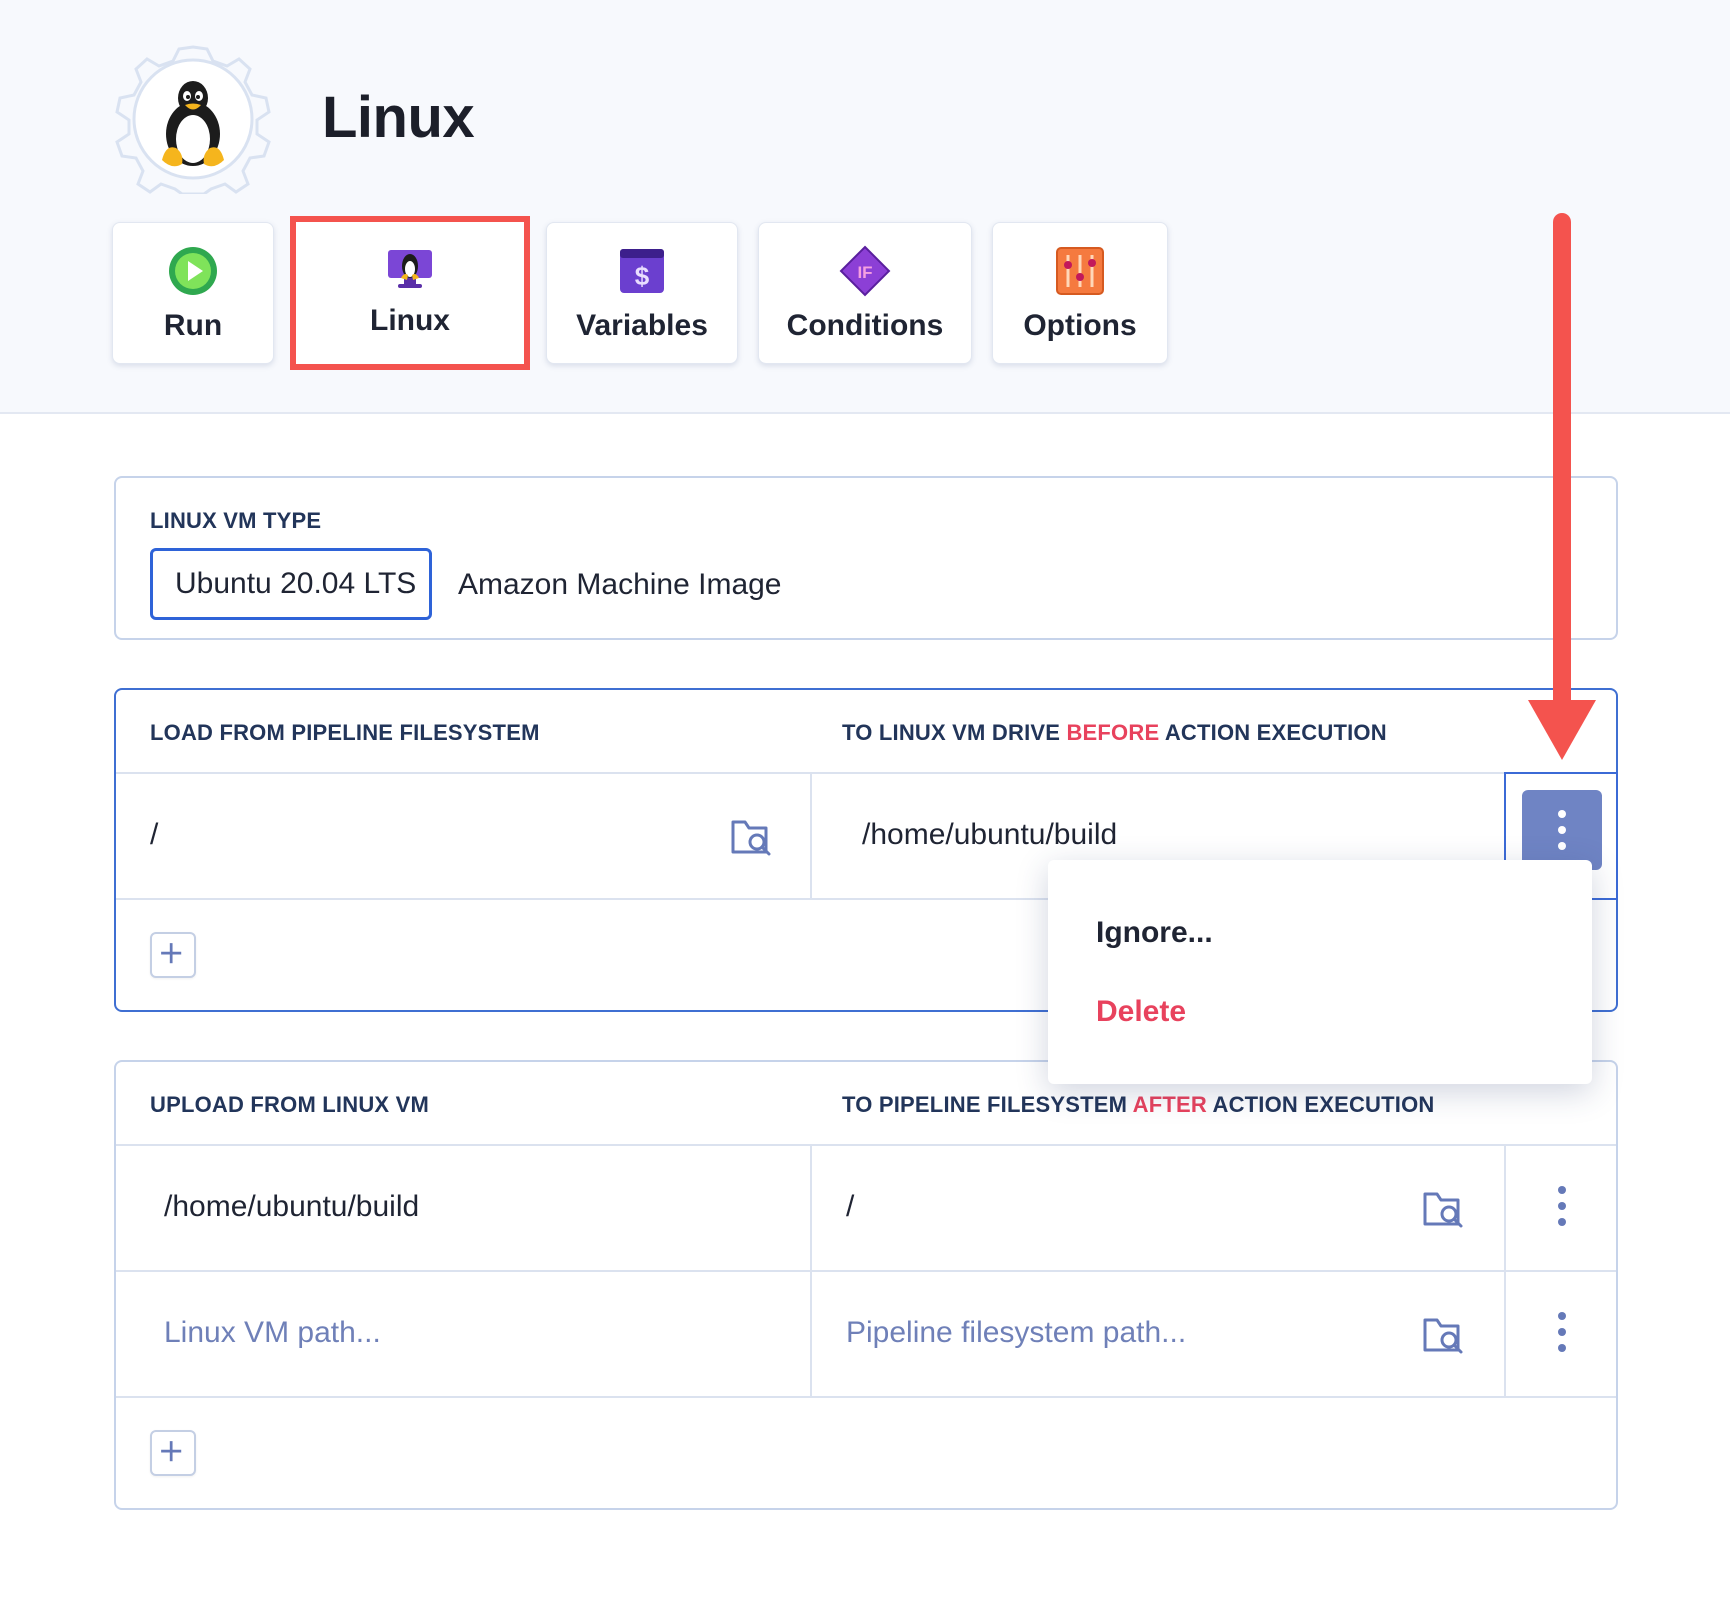 The width and height of the screenshot is (1730, 1603). I want to click on upload-destination-path: /, so click(850, 1207).